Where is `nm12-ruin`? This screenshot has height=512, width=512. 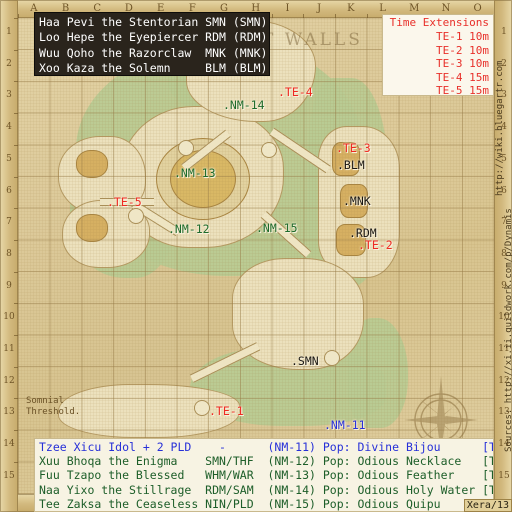
nm12-ruin is located at coordinates (92, 228).